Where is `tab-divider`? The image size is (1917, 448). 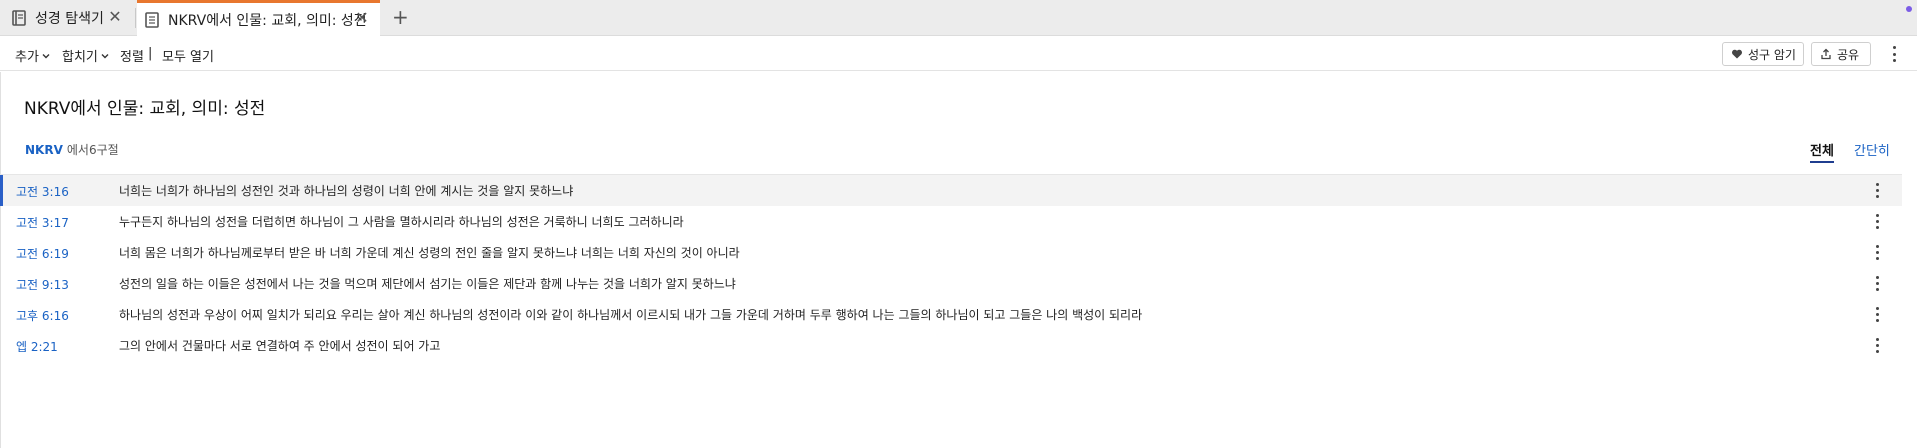
tab-divider is located at coordinates (135, 18).